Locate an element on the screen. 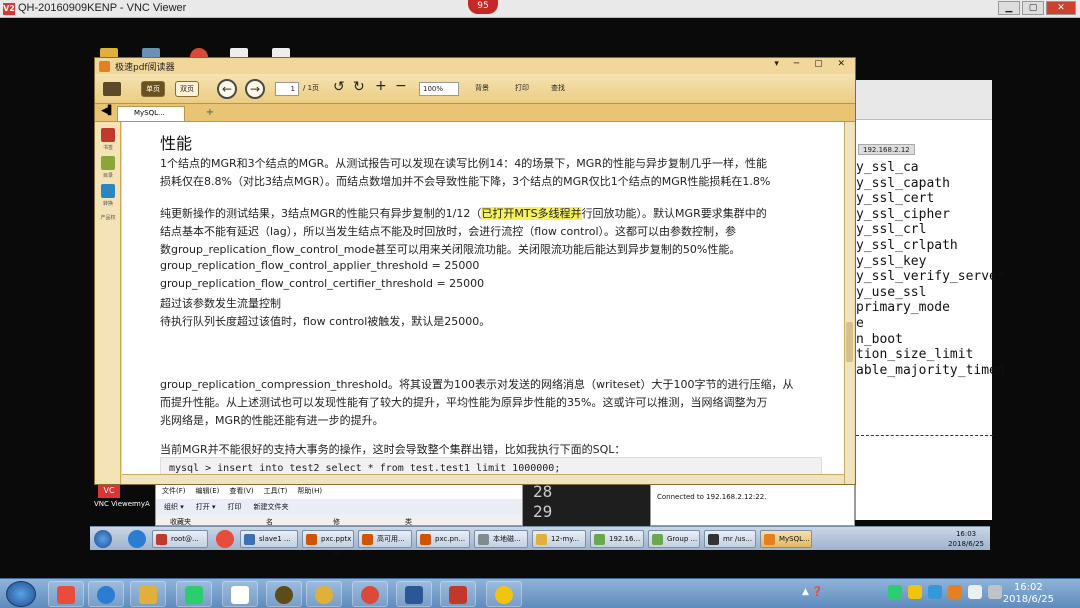  remote-start-button is located at coordinates (103, 539).